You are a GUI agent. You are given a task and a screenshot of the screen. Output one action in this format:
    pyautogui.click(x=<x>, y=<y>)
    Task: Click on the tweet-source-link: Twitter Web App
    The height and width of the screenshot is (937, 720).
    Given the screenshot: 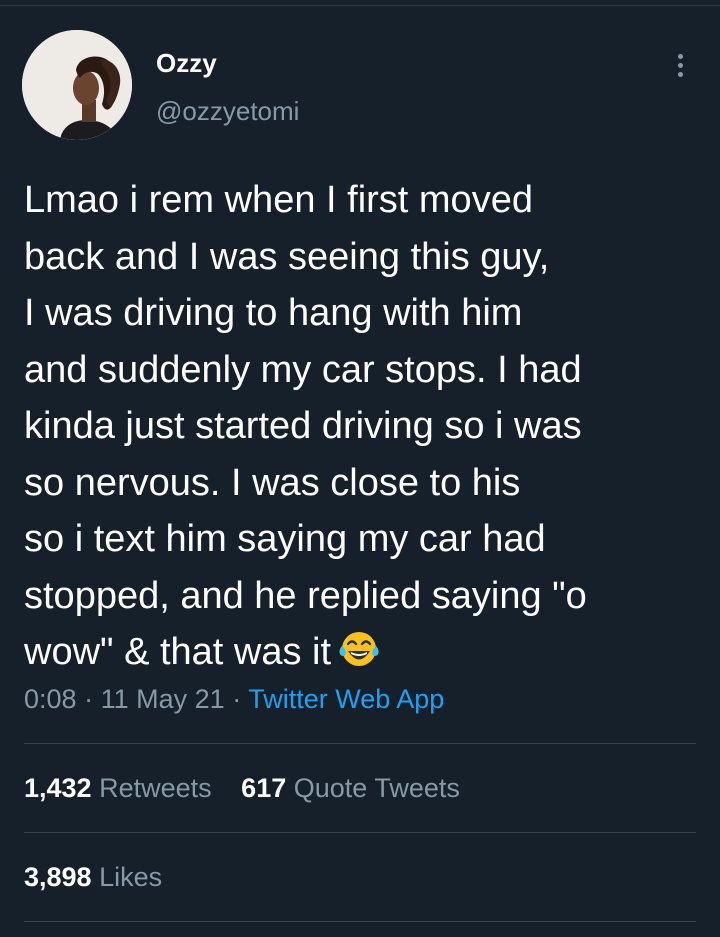 What is the action you would take?
    pyautogui.click(x=346, y=699)
    